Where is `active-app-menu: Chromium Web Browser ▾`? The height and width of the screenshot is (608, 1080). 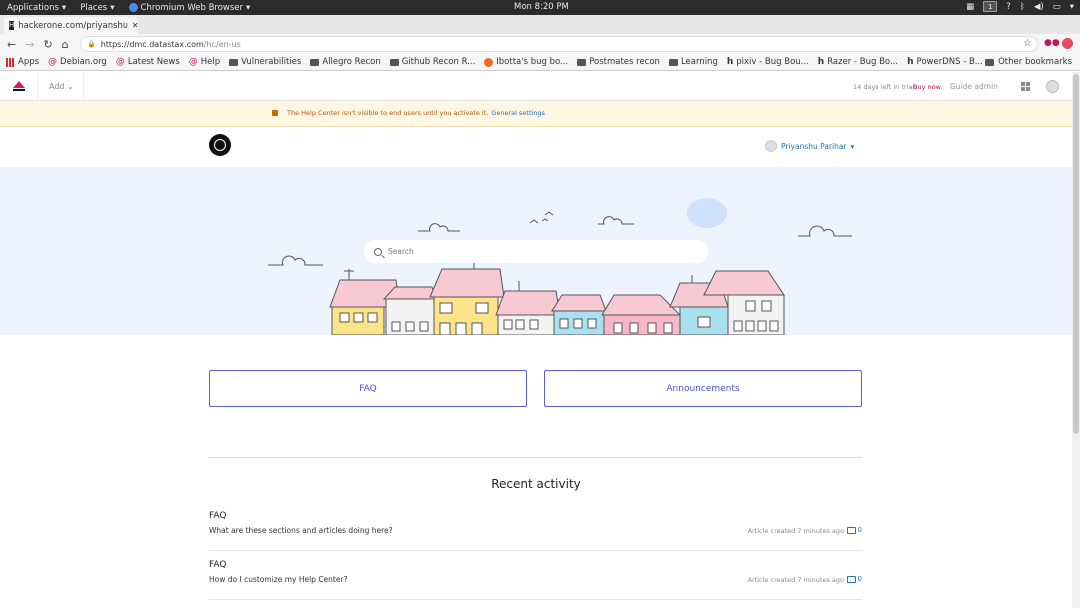 active-app-menu: Chromium Web Browser ▾ is located at coordinates (190, 8).